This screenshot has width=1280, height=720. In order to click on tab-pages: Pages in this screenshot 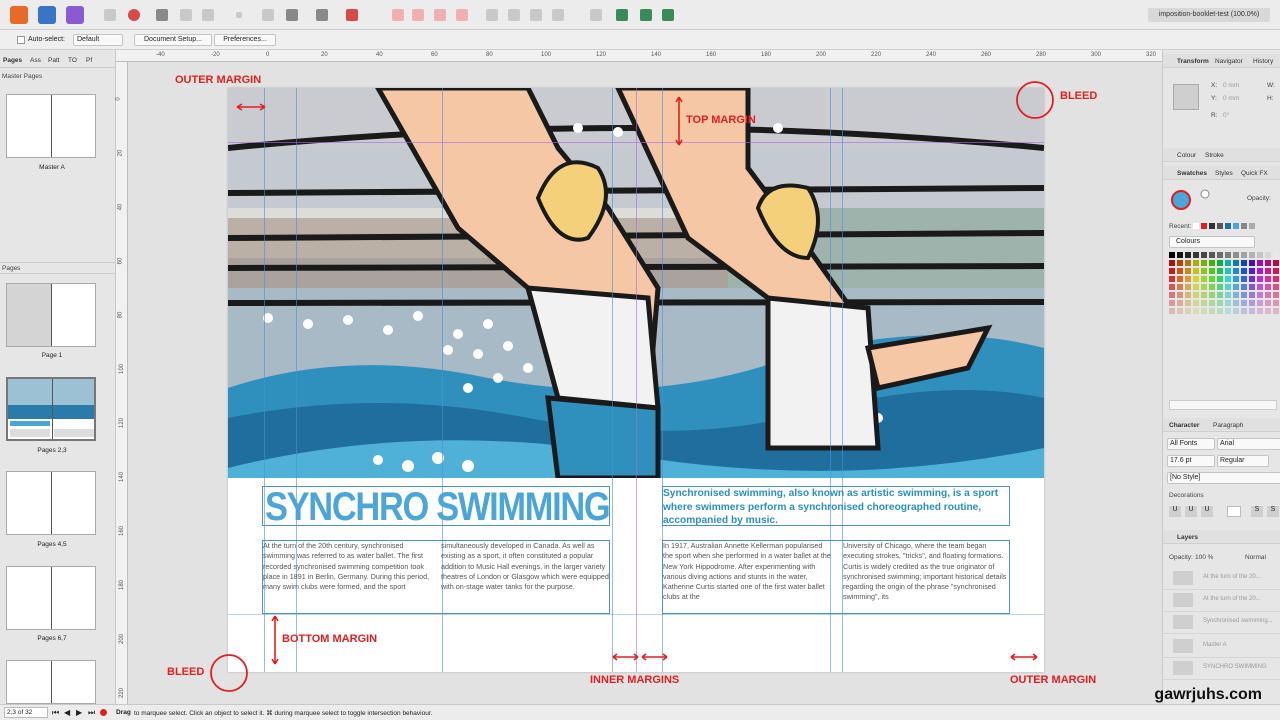, I will do `click(12, 60)`.